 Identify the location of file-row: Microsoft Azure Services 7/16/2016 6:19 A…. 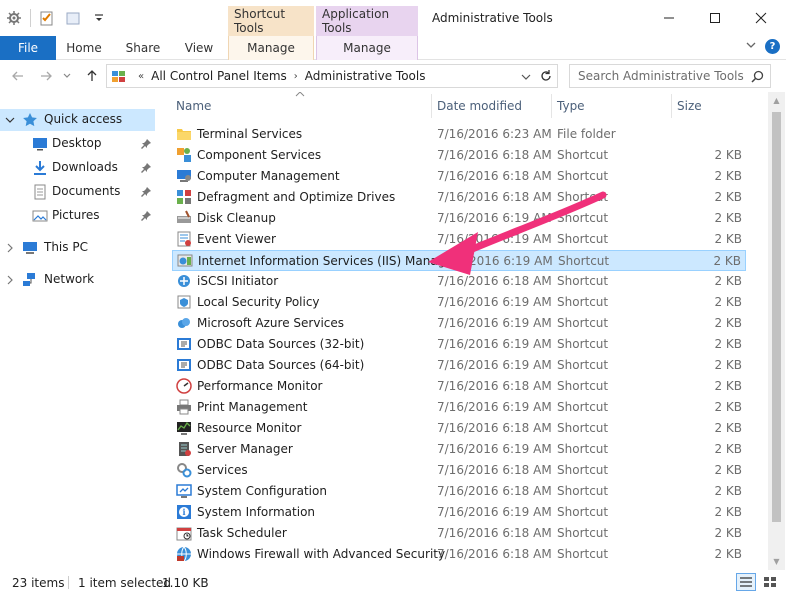
(459, 323).